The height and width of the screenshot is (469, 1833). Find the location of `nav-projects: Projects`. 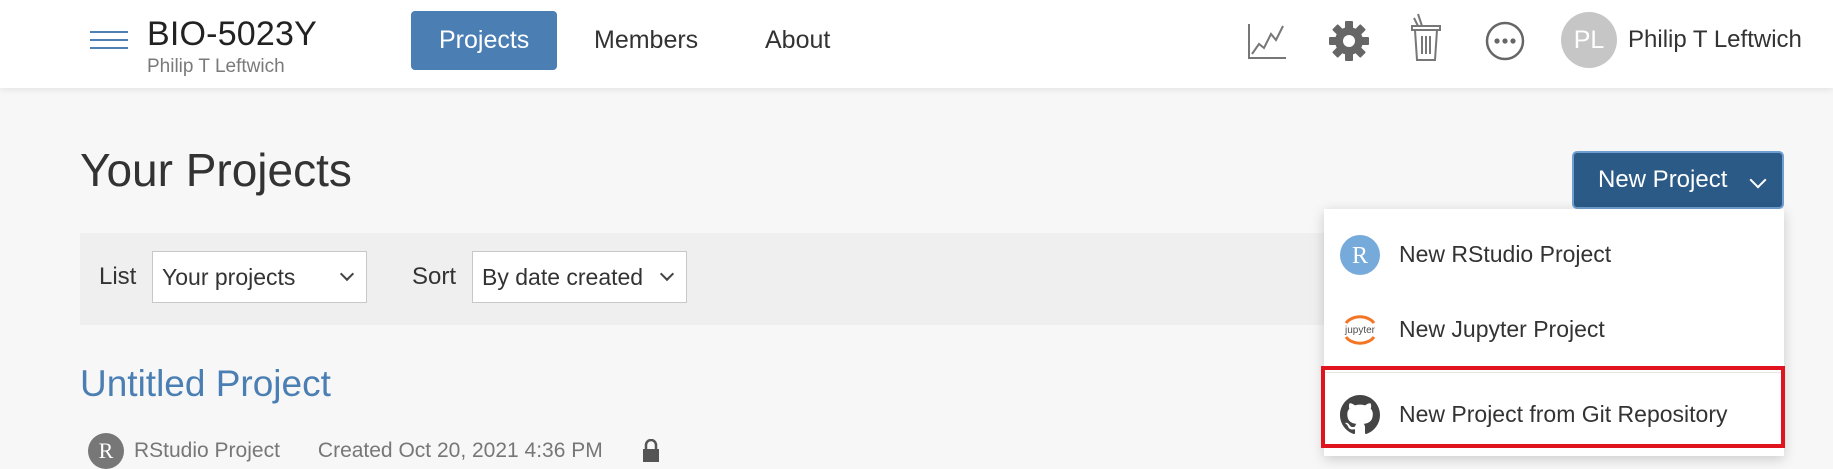

nav-projects: Projects is located at coordinates (484, 40).